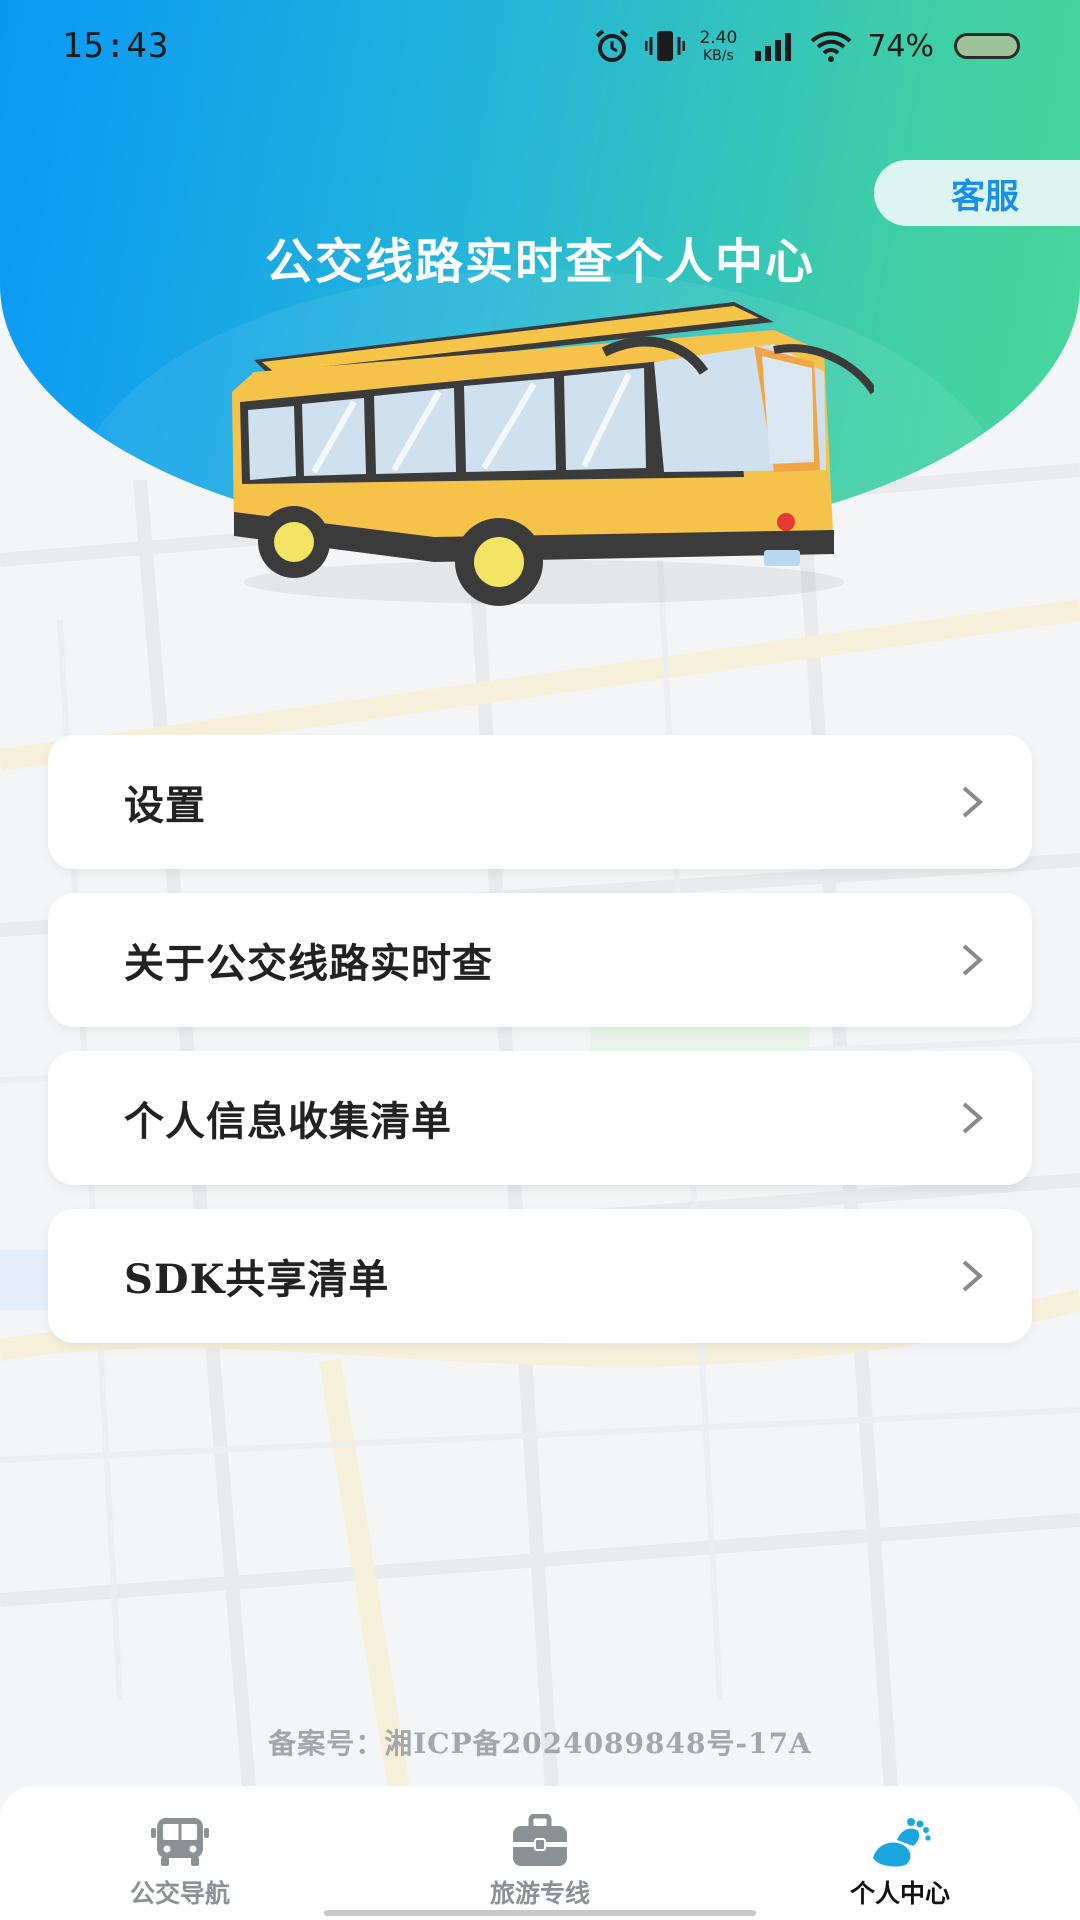  What do you see at coordinates (665, 46) in the screenshot?
I see `vibrate-icon` at bounding box center [665, 46].